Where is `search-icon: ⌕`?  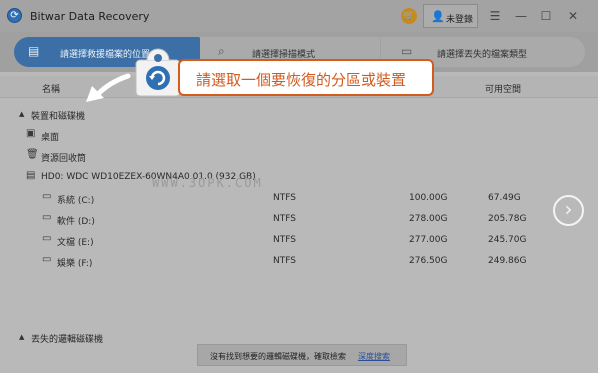
search-icon: ⌕ is located at coordinates (221, 51).